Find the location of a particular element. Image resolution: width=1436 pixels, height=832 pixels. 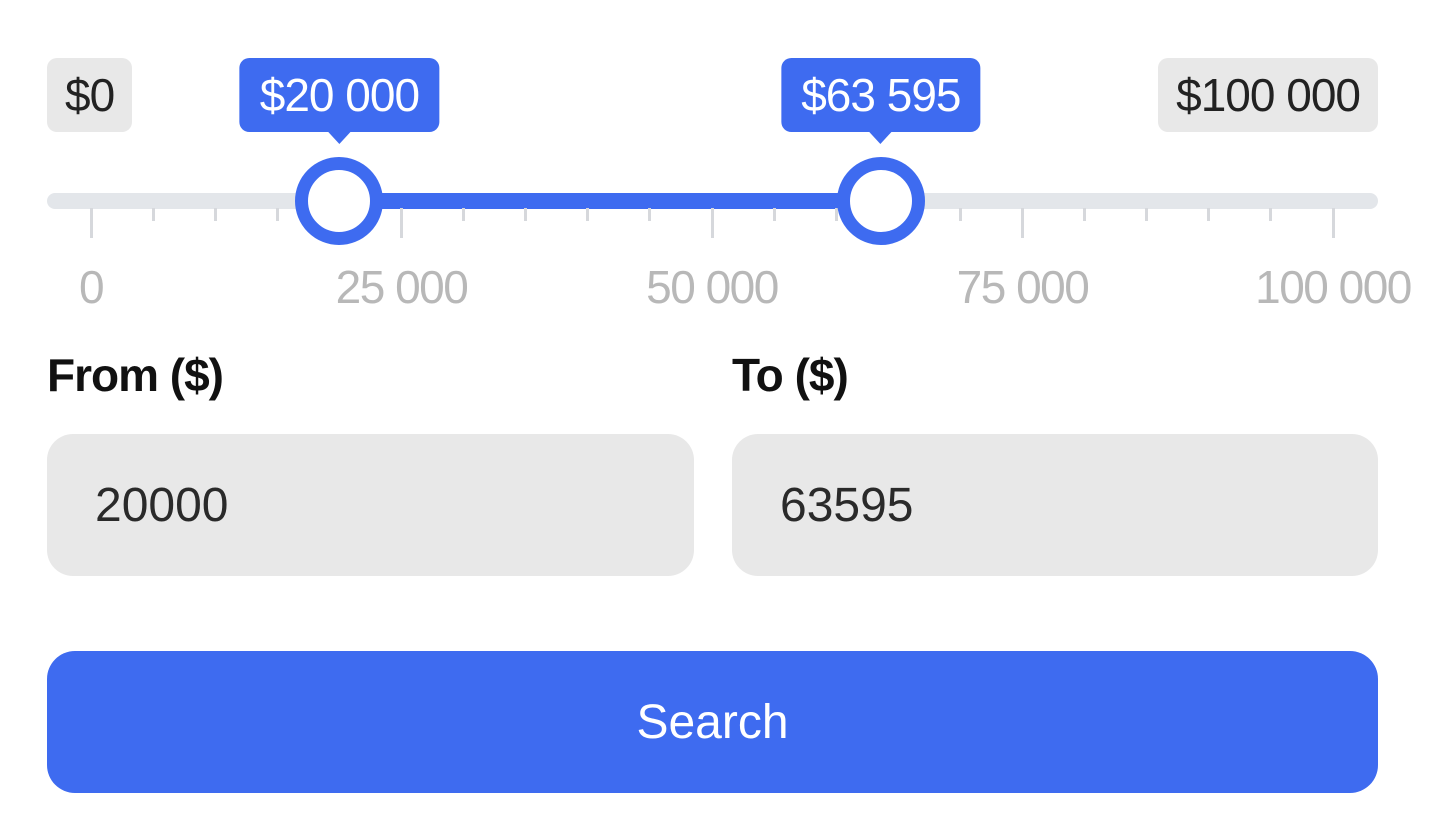

to-field-label: To ($) is located at coordinates (790, 375).